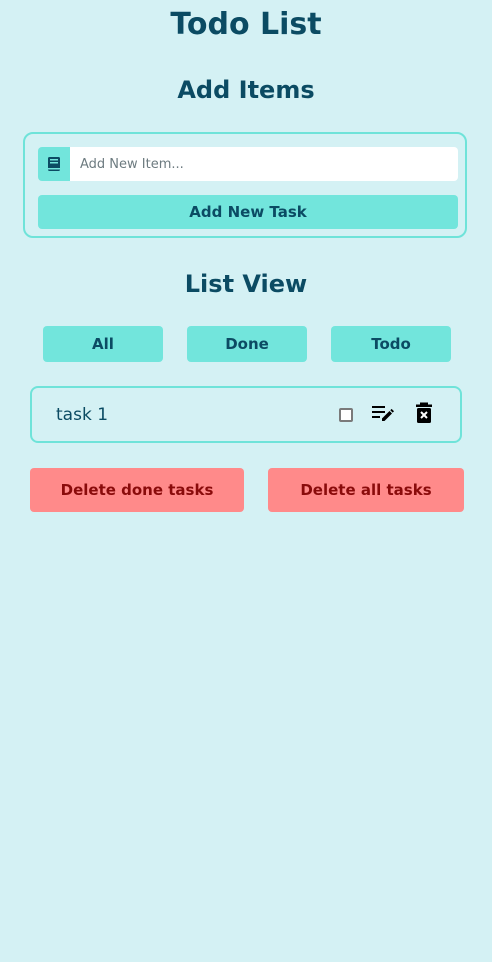  I want to click on page-title: Todo List, so click(246, 24).